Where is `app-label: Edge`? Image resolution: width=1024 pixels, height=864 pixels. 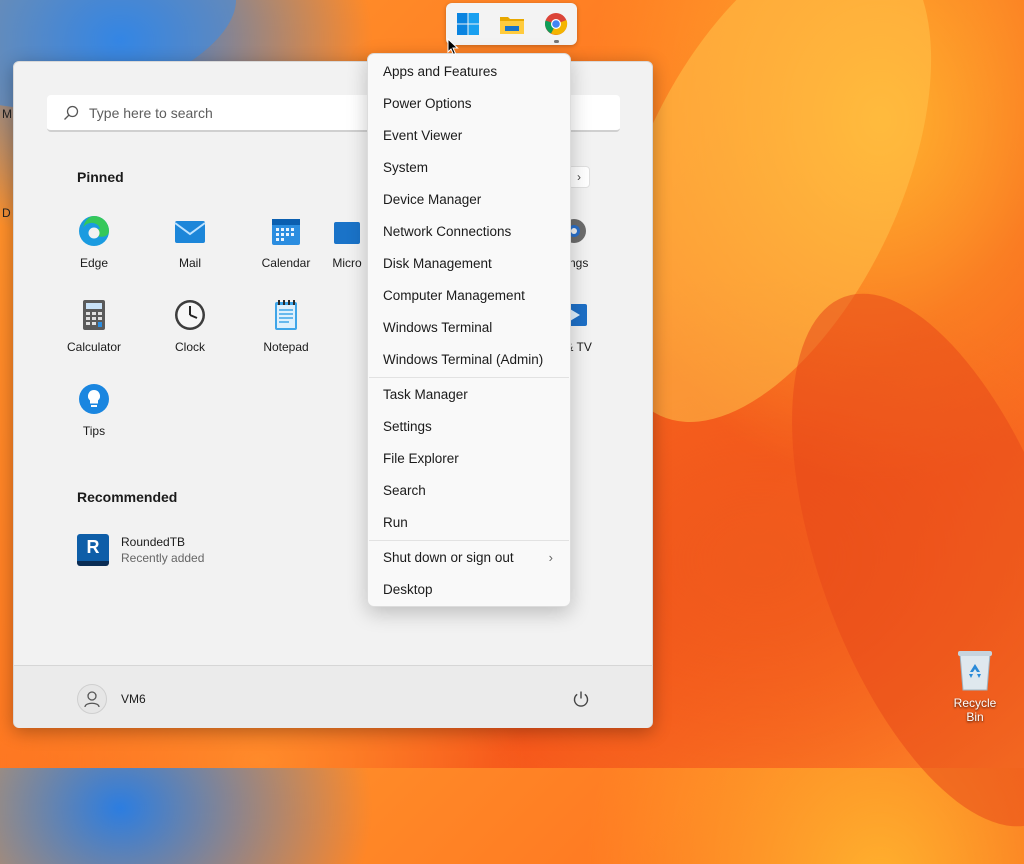 app-label: Edge is located at coordinates (94, 263).